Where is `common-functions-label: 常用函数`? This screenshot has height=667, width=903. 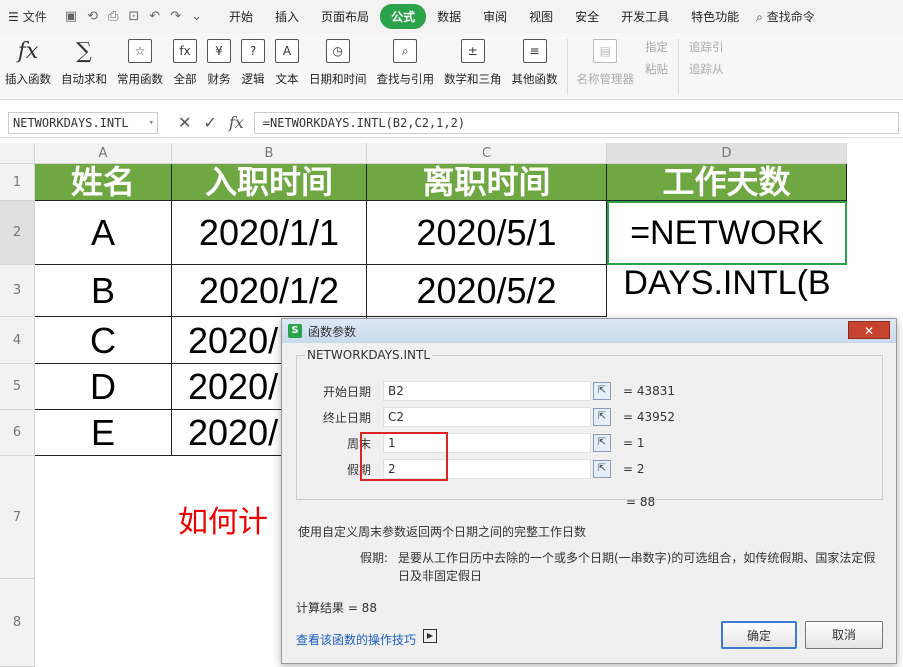 common-functions-label: 常用函数 is located at coordinates (140, 79).